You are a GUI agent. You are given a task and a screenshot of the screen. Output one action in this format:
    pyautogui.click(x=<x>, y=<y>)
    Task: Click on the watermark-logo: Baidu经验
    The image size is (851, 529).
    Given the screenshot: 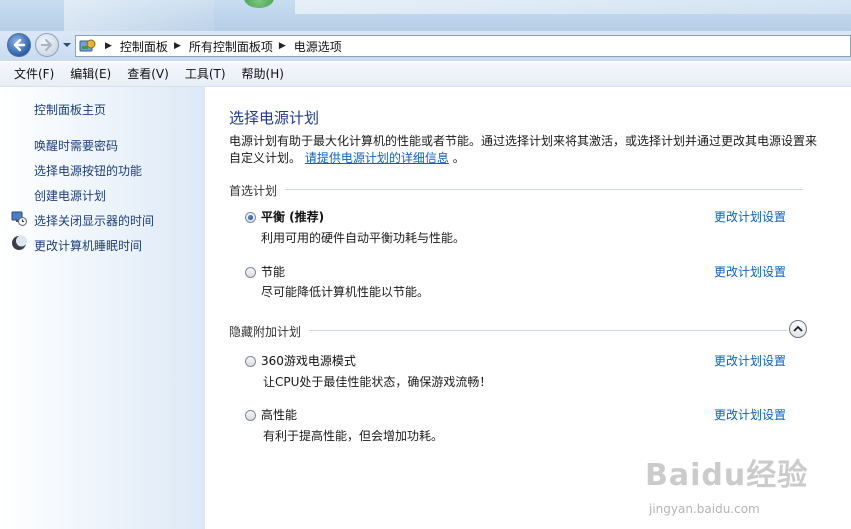 What is the action you would take?
    pyautogui.click(x=727, y=475)
    